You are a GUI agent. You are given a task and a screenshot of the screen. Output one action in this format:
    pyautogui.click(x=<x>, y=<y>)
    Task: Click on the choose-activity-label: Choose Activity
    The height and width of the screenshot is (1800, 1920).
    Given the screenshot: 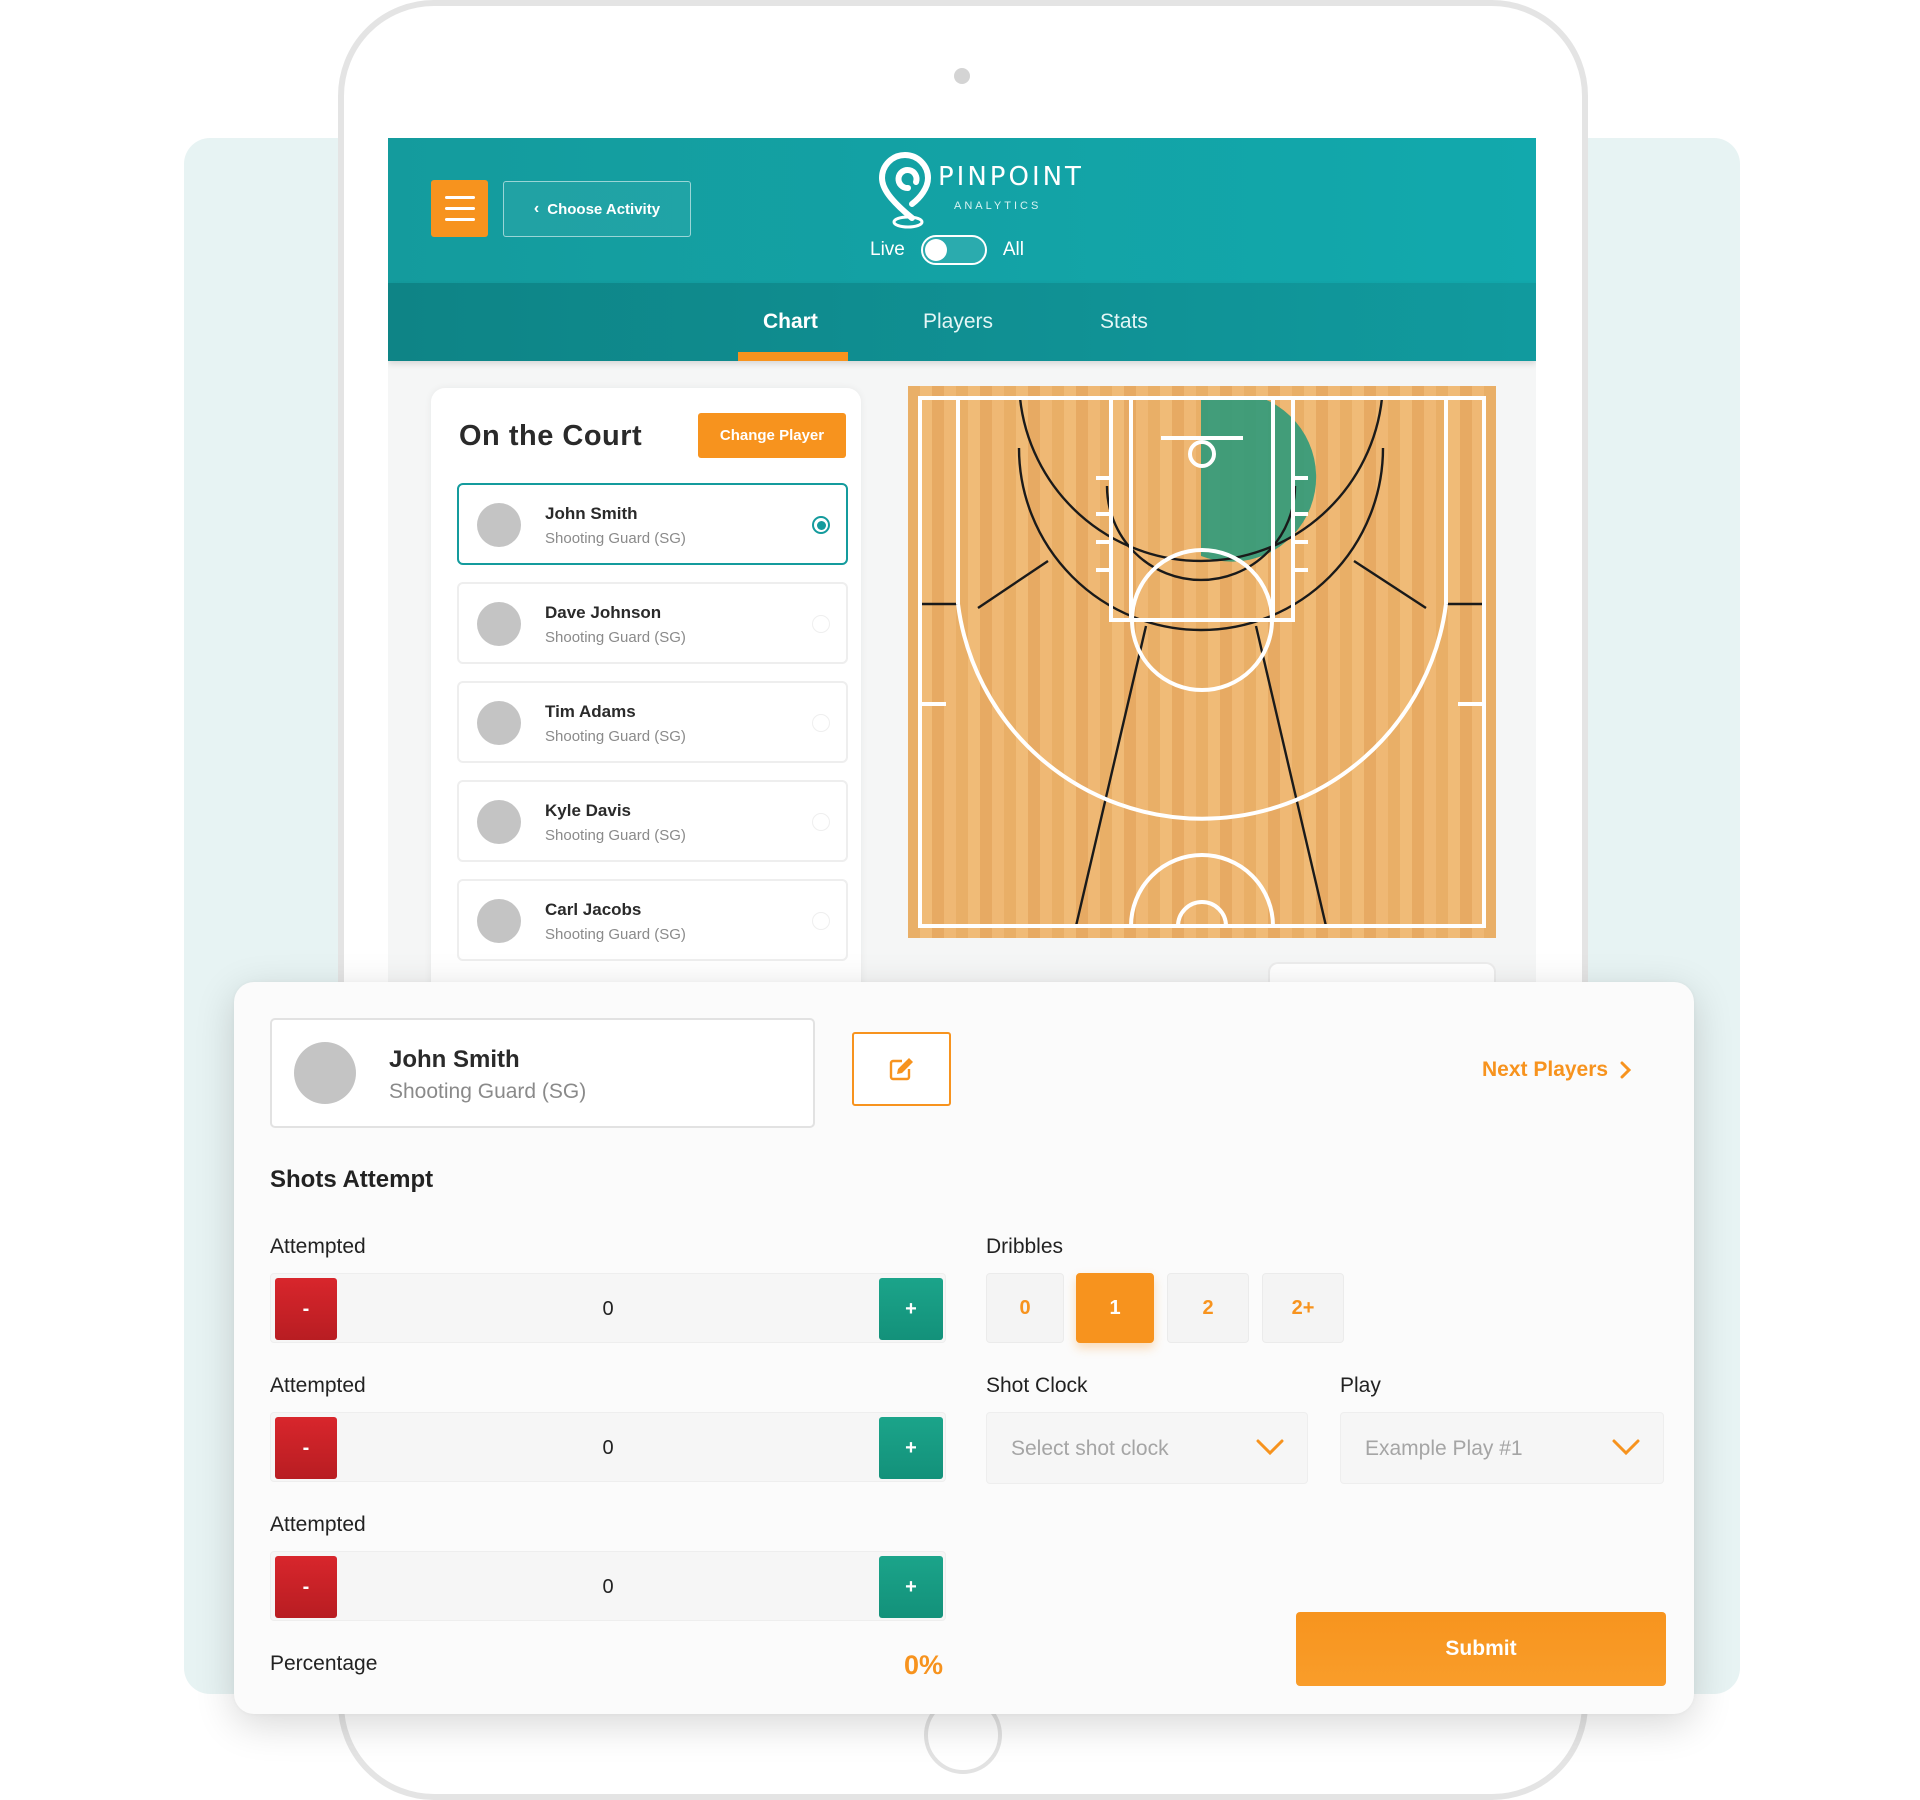 What is the action you would take?
    pyautogui.click(x=604, y=209)
    